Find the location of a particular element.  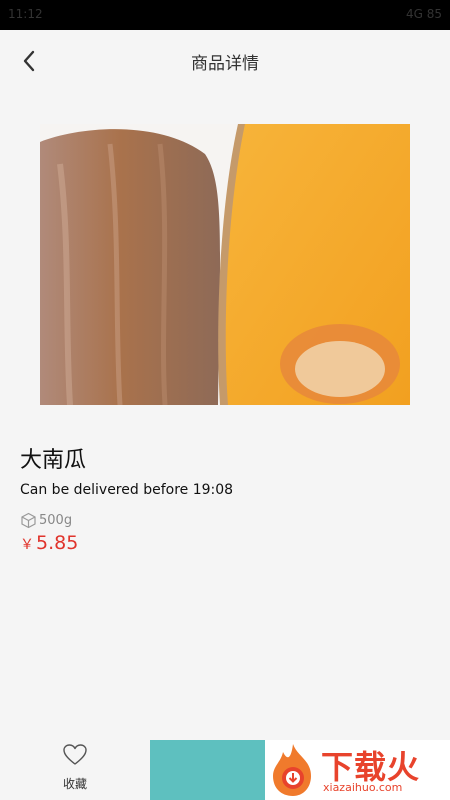

favorite-button: 收藏 is located at coordinates (75, 770).